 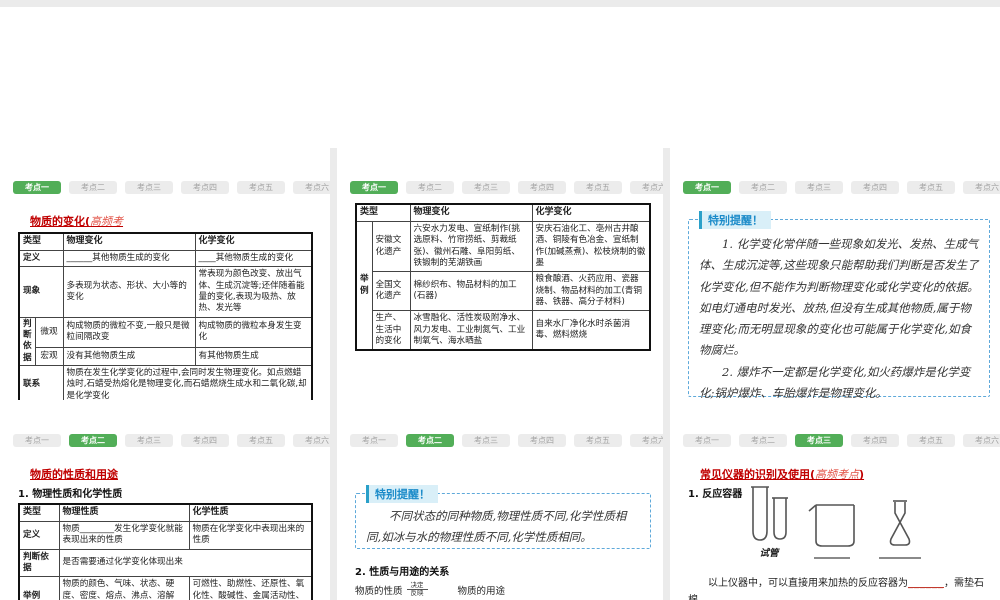 What do you see at coordinates (383, 212) in the screenshot?
I see `col-header-type: 类型` at bounding box center [383, 212].